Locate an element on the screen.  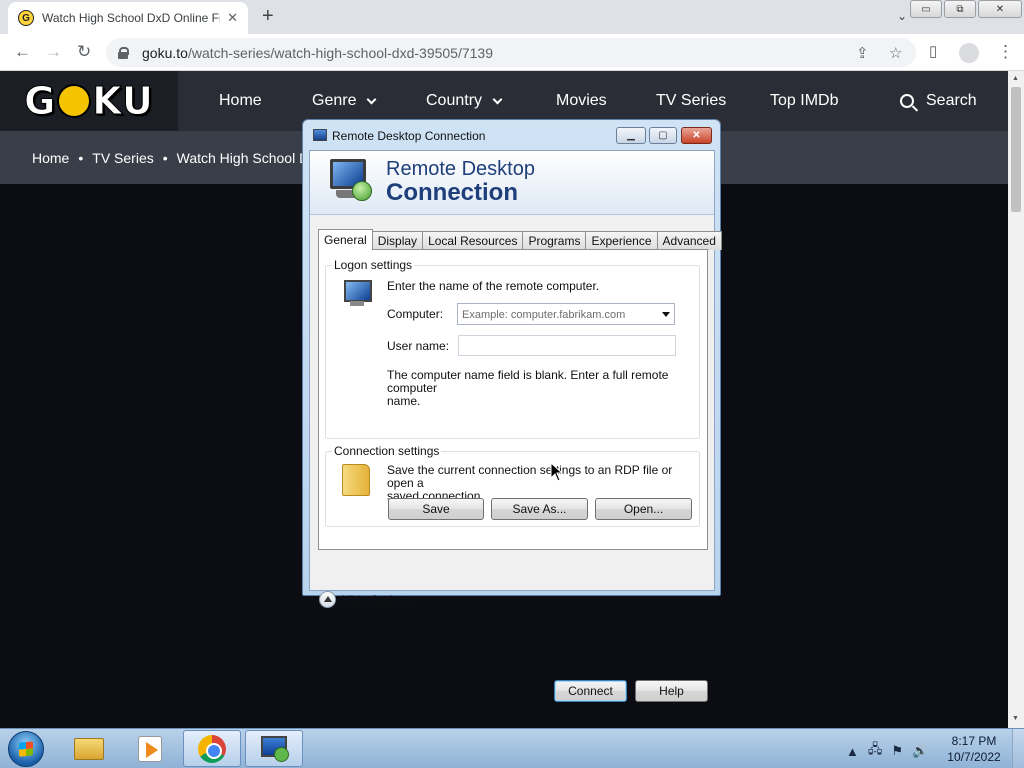
nav-top-imdb-label: Top IMDb is located at coordinates (804, 100).